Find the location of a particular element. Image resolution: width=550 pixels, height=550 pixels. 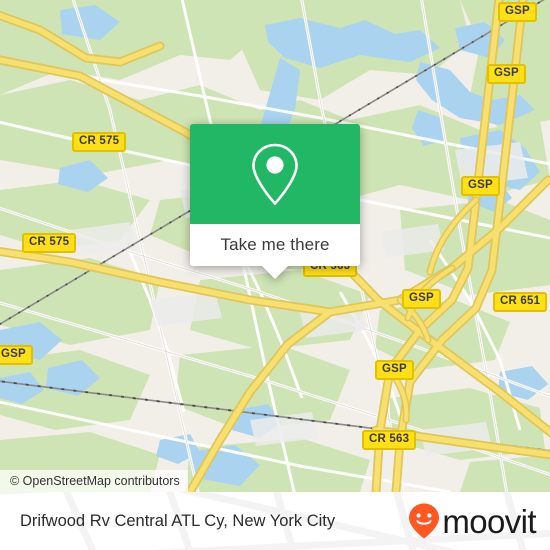

moovit-pin-icon is located at coordinates (424, 521).